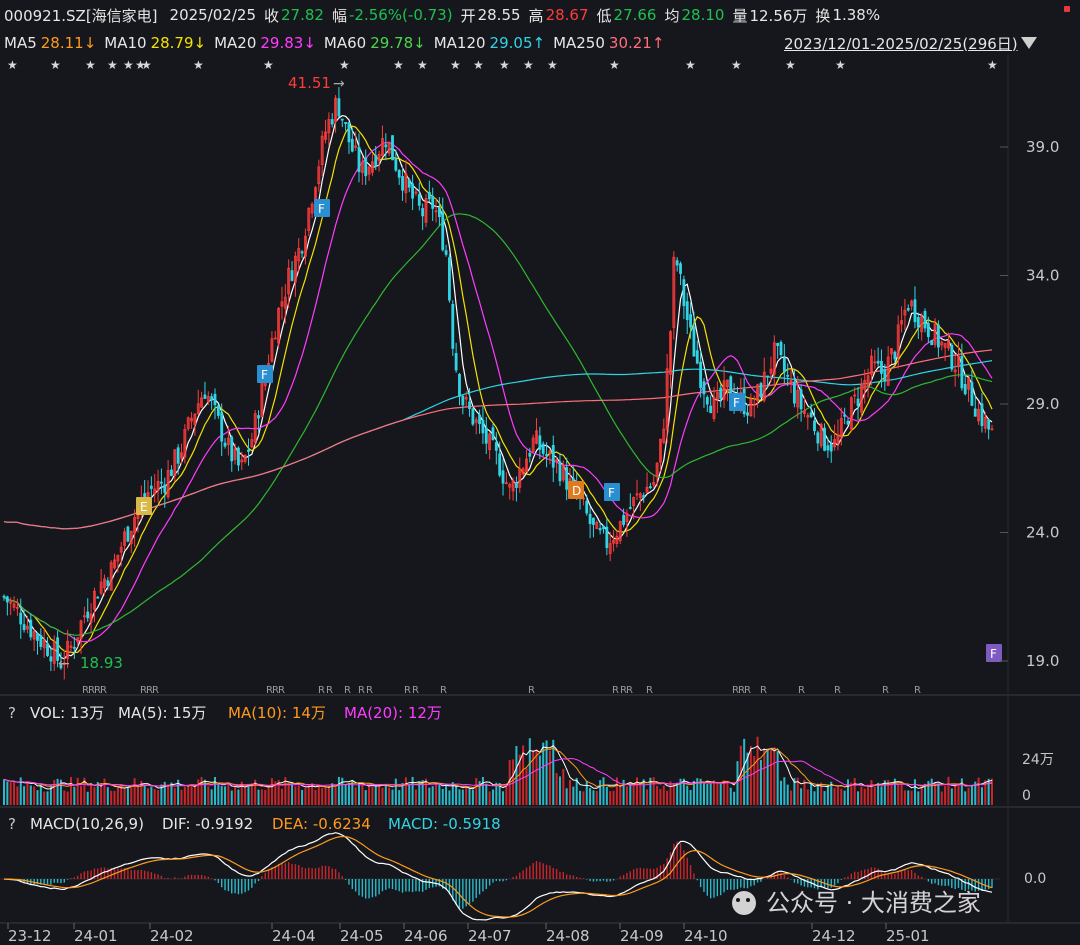 The height and width of the screenshot is (945, 1080). What do you see at coordinates (12, 824) in the screenshot?
I see `macd-help-icon: ?` at bounding box center [12, 824].